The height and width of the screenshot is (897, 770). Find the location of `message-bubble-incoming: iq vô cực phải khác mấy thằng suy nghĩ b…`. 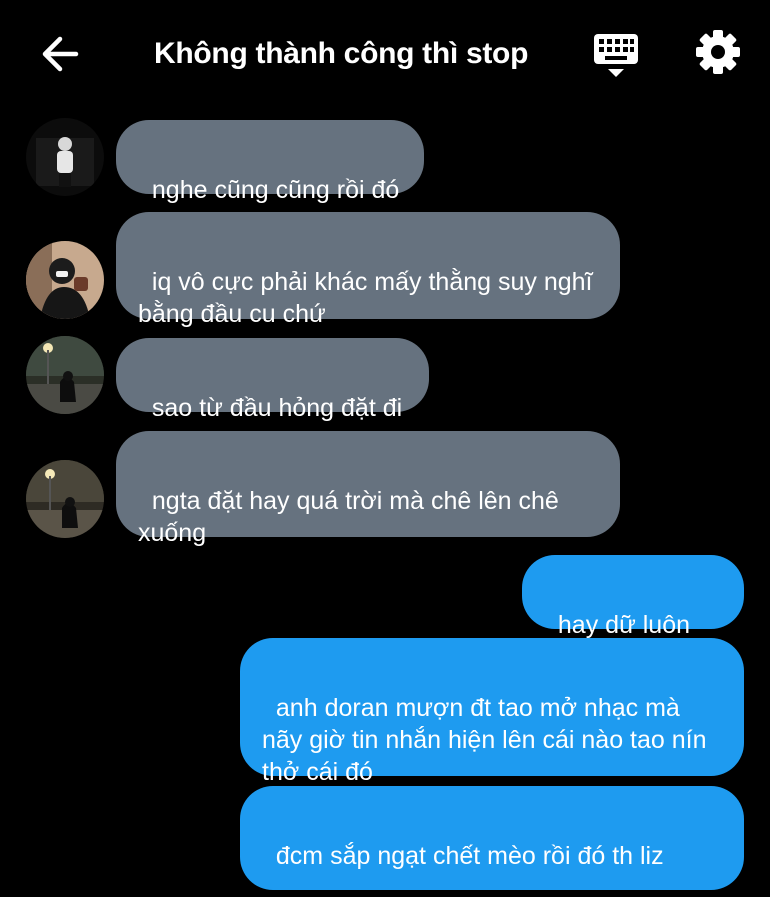

message-bubble-incoming: iq vô cực phải khác mấy thằng suy nghĩ b… is located at coordinates (368, 270).